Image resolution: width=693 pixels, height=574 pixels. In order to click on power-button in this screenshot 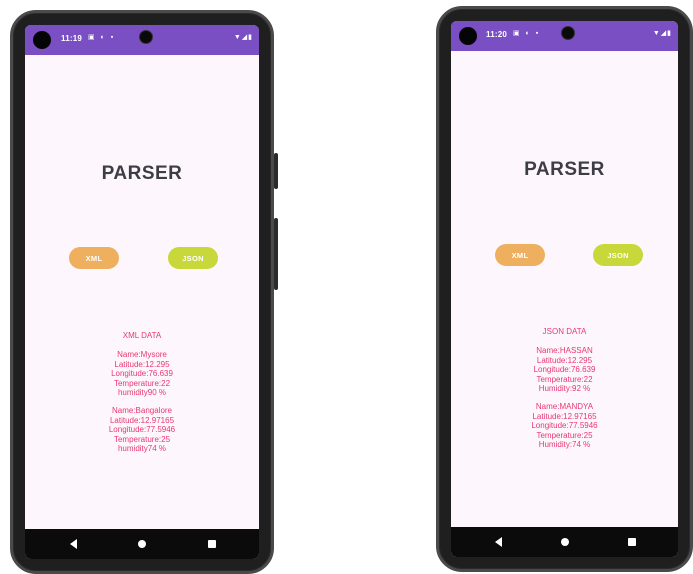, I will do `click(276, 254)`.